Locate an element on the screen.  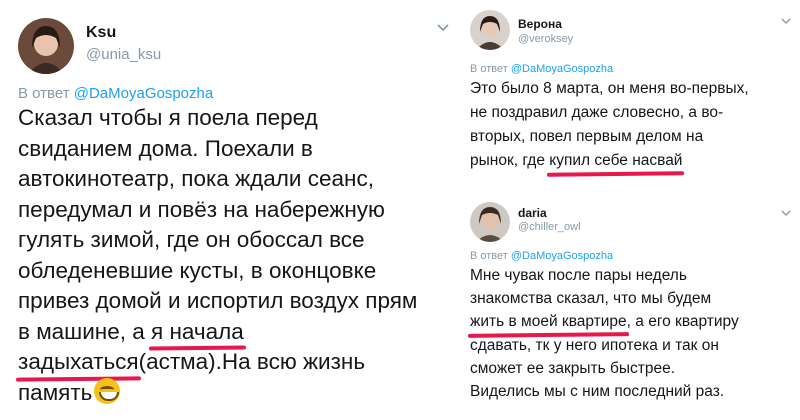
tweet-line: привез домой и испортил воздух прям is located at coordinates (218, 300).